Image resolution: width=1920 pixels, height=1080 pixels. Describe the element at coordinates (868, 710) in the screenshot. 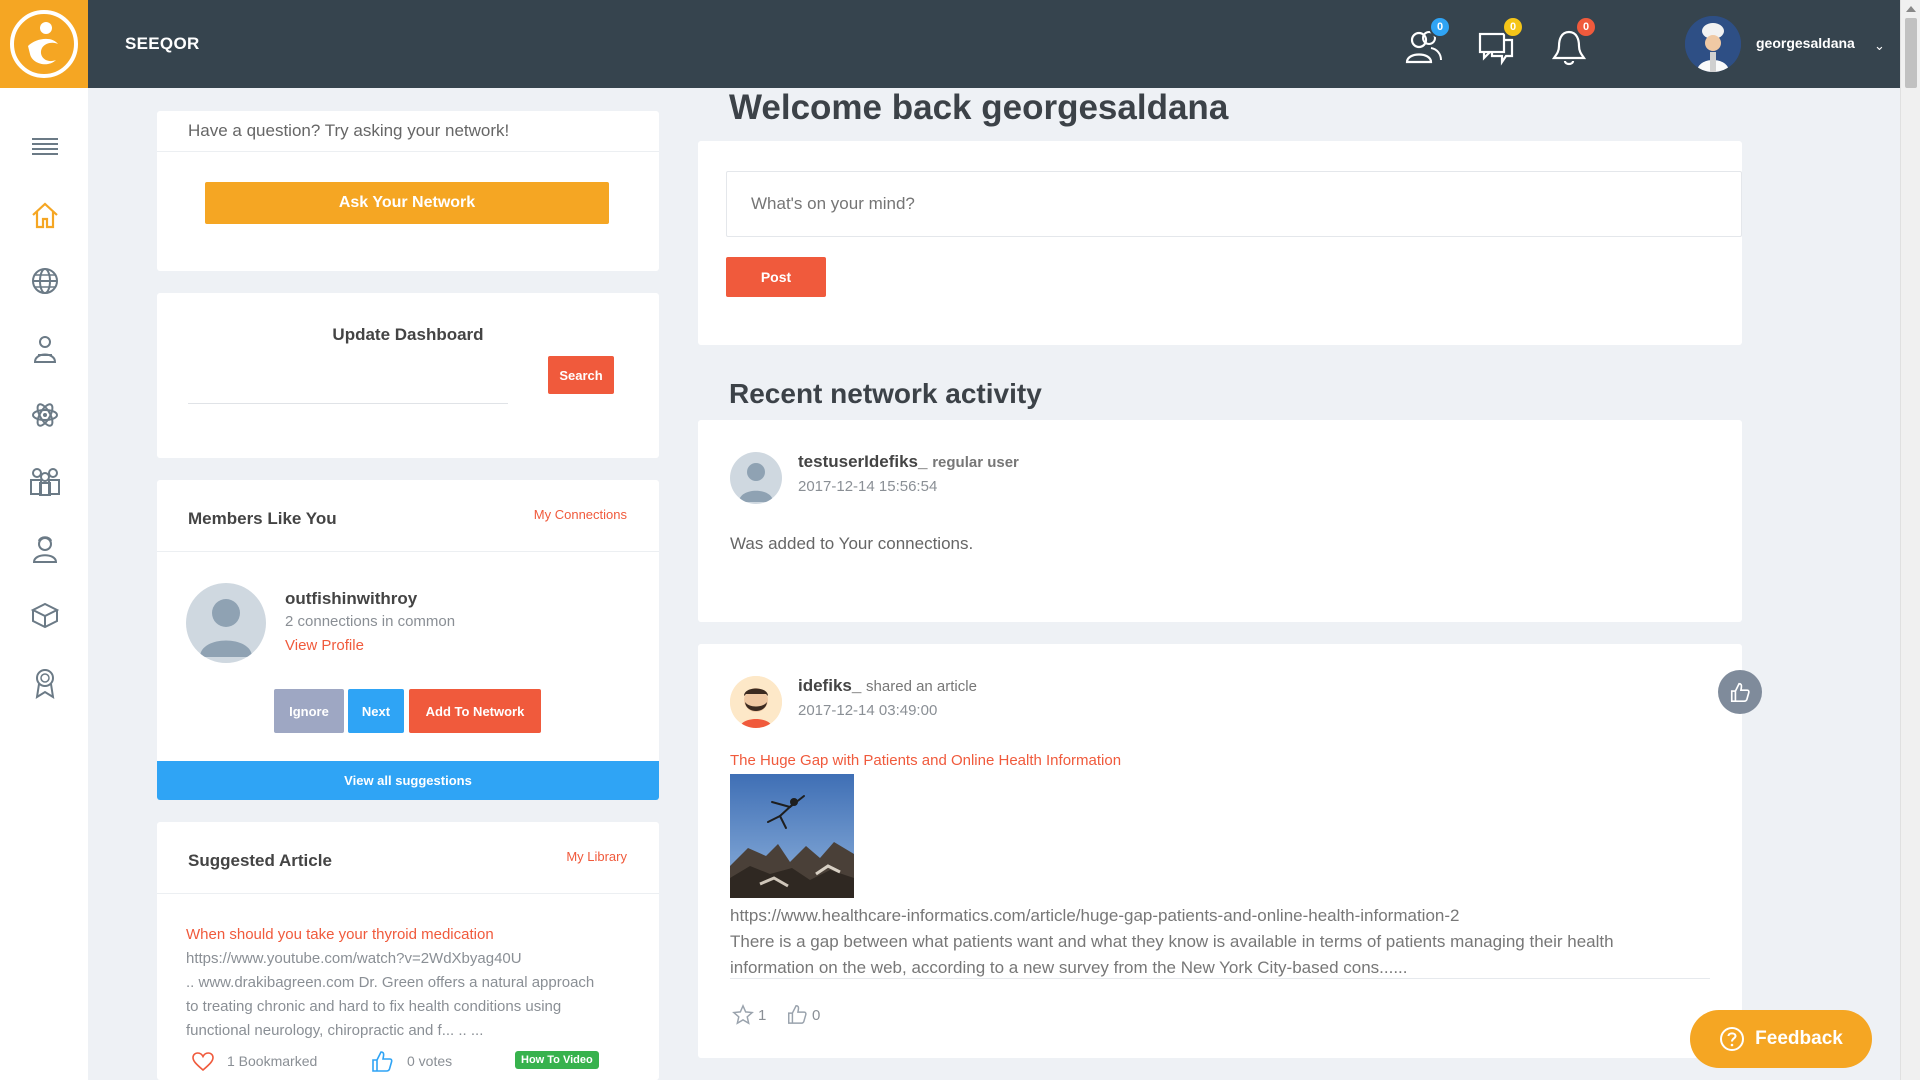

I see `activity-timestamp: 2017-12-14 03:49:00` at that location.